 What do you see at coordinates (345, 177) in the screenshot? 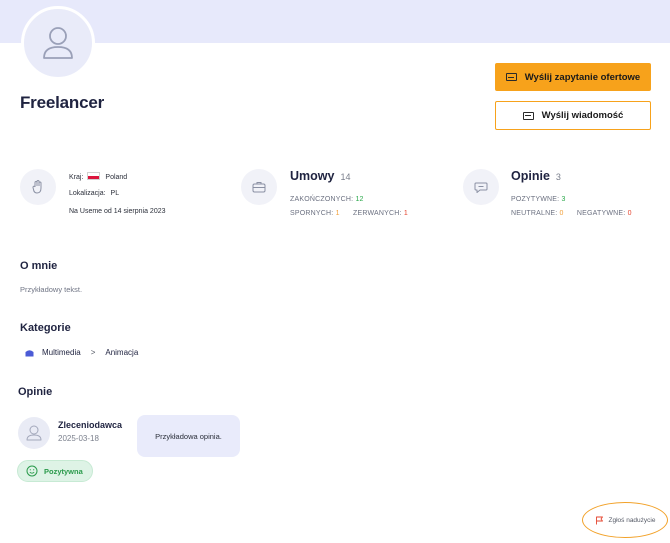
I see `contracts-count: 14` at bounding box center [345, 177].